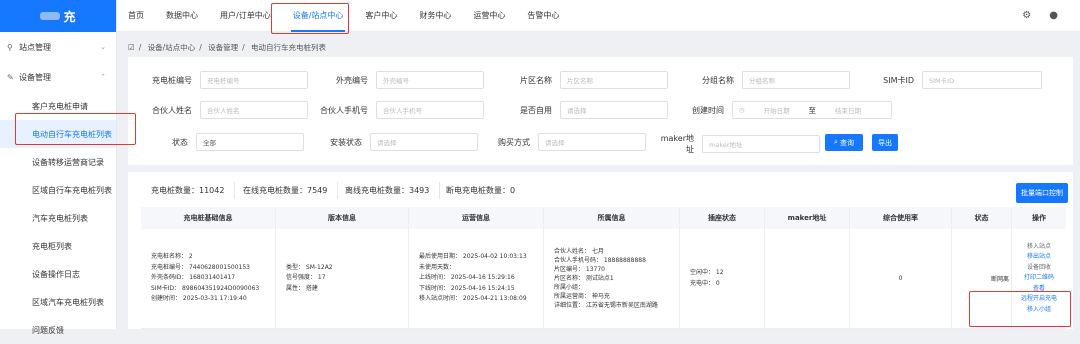  I want to click on col-actions: 操作, so click(1039, 218).